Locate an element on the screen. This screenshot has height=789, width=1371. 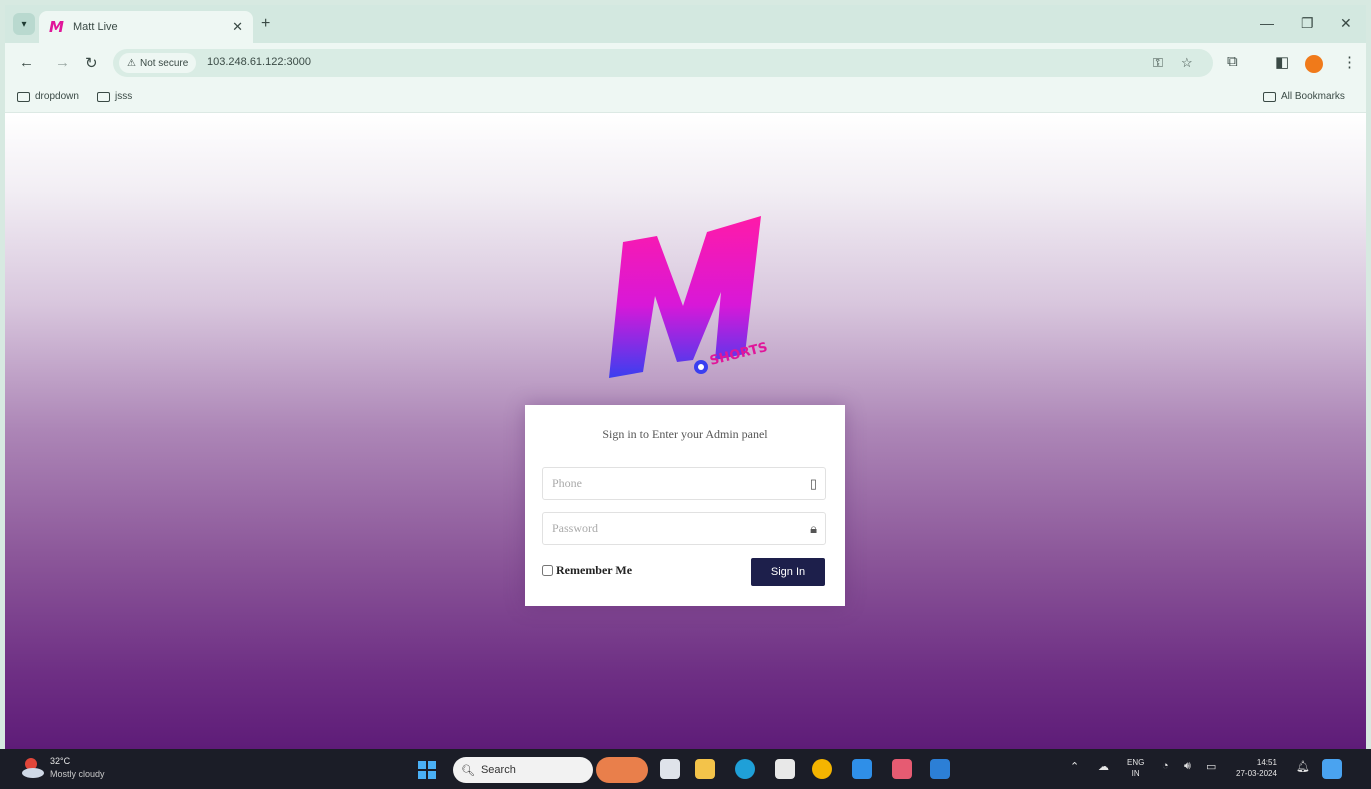
app-icon is located at coordinates (902, 769).